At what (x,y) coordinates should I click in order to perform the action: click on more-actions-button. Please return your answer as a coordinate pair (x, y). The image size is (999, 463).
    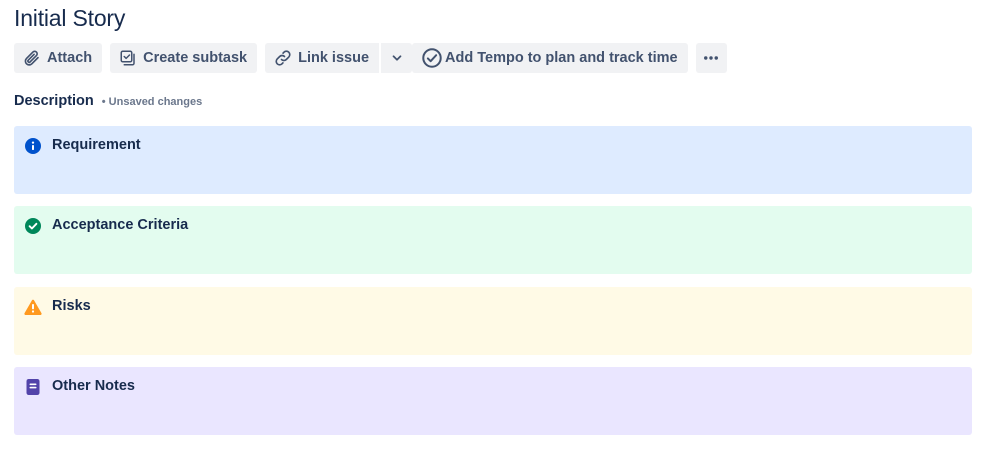
    Looking at the image, I should click on (711, 58).